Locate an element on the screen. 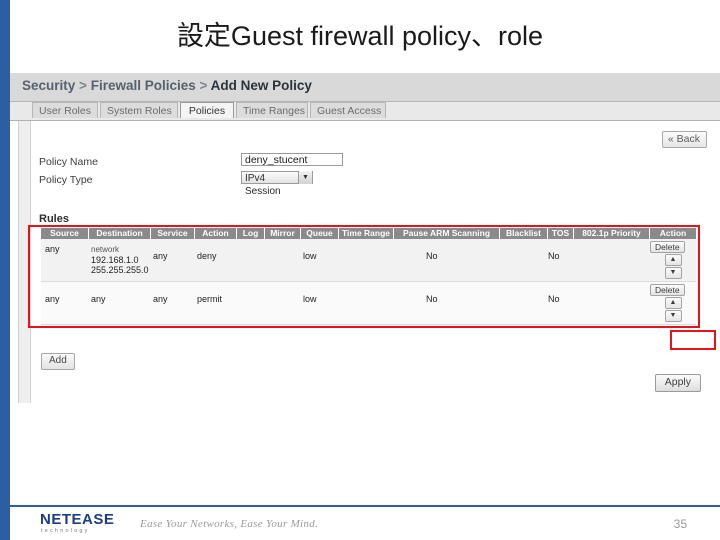  policy-name-label: Policy Name is located at coordinates (68, 162).